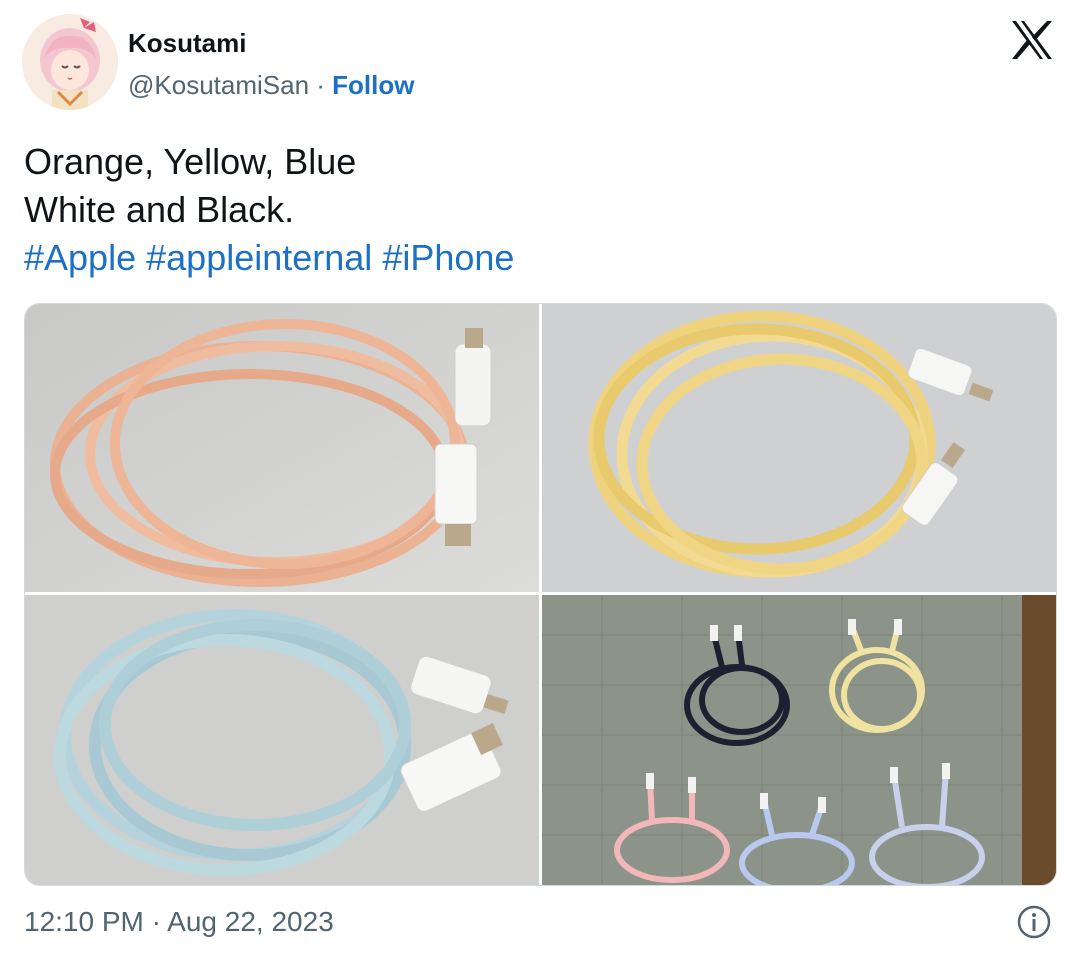 The image size is (1086, 960). Describe the element at coordinates (179, 921) in the screenshot. I see `timestamp: 12:10 PM · Aug 22, 2023` at that location.